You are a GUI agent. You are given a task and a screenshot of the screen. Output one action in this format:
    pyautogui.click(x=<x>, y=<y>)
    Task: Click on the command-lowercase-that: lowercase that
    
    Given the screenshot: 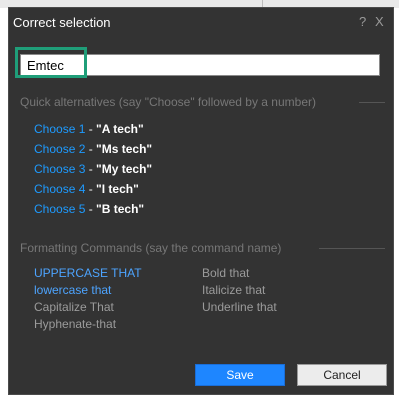 What is the action you would take?
    pyautogui.click(x=88, y=291)
    